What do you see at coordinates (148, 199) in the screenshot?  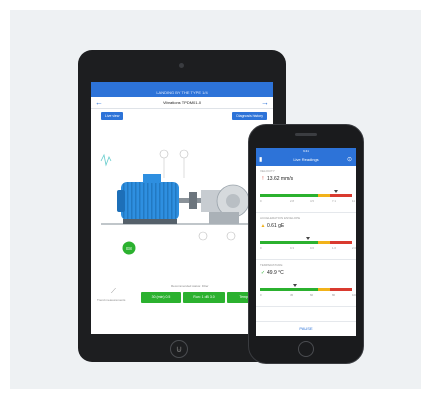 I see `motor-icon` at bounding box center [148, 199].